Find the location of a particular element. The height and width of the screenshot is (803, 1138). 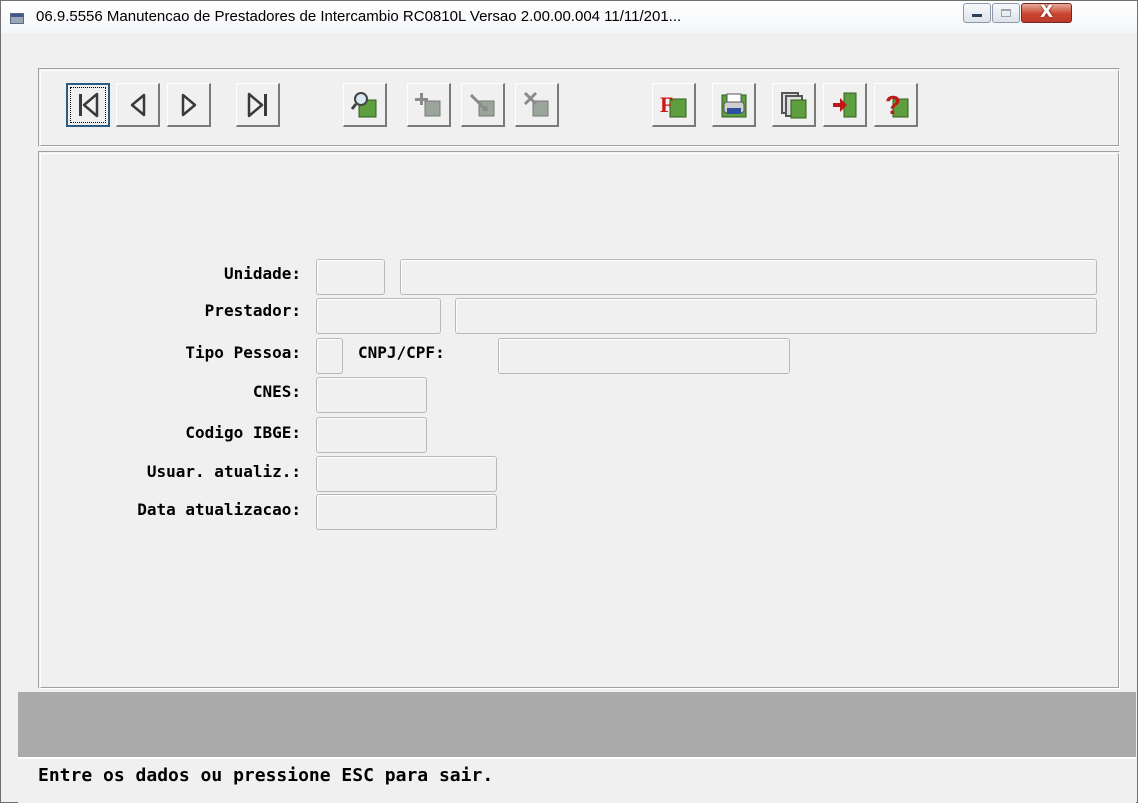

first-record-button is located at coordinates (88, 105).